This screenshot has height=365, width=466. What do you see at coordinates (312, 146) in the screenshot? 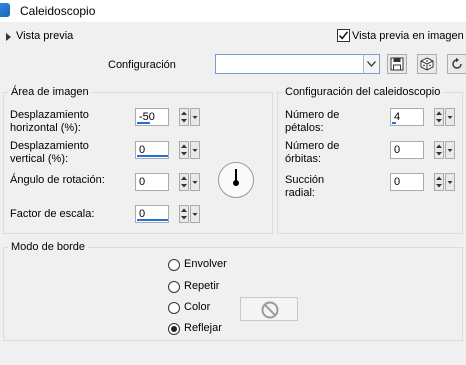
I see `orbits-label-line1: Número de` at bounding box center [312, 146].